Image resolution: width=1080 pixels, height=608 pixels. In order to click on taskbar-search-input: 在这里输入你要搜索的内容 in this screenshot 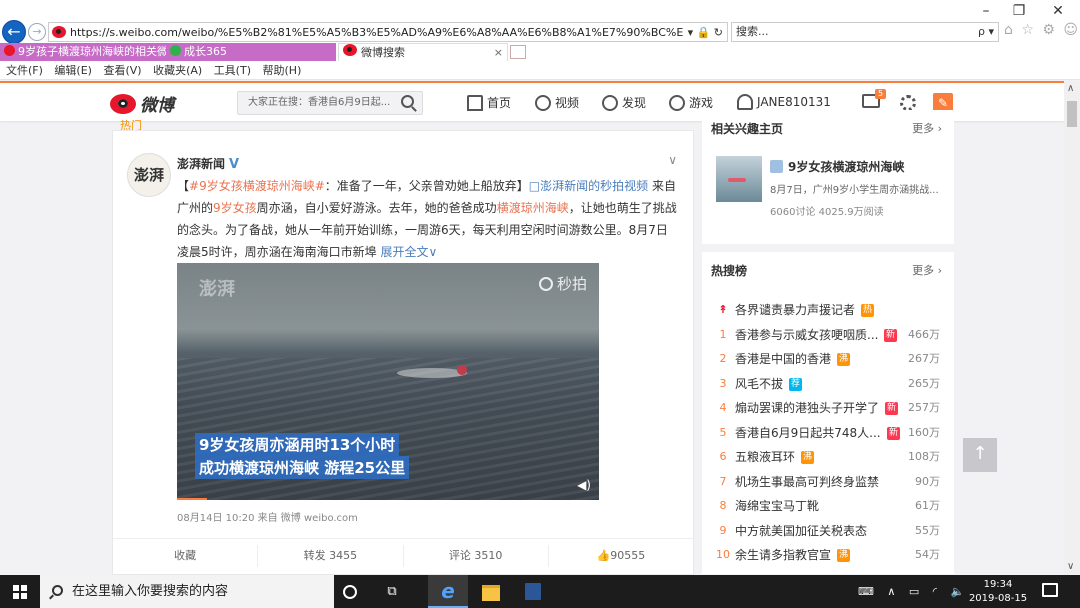, I will do `click(187, 591)`.